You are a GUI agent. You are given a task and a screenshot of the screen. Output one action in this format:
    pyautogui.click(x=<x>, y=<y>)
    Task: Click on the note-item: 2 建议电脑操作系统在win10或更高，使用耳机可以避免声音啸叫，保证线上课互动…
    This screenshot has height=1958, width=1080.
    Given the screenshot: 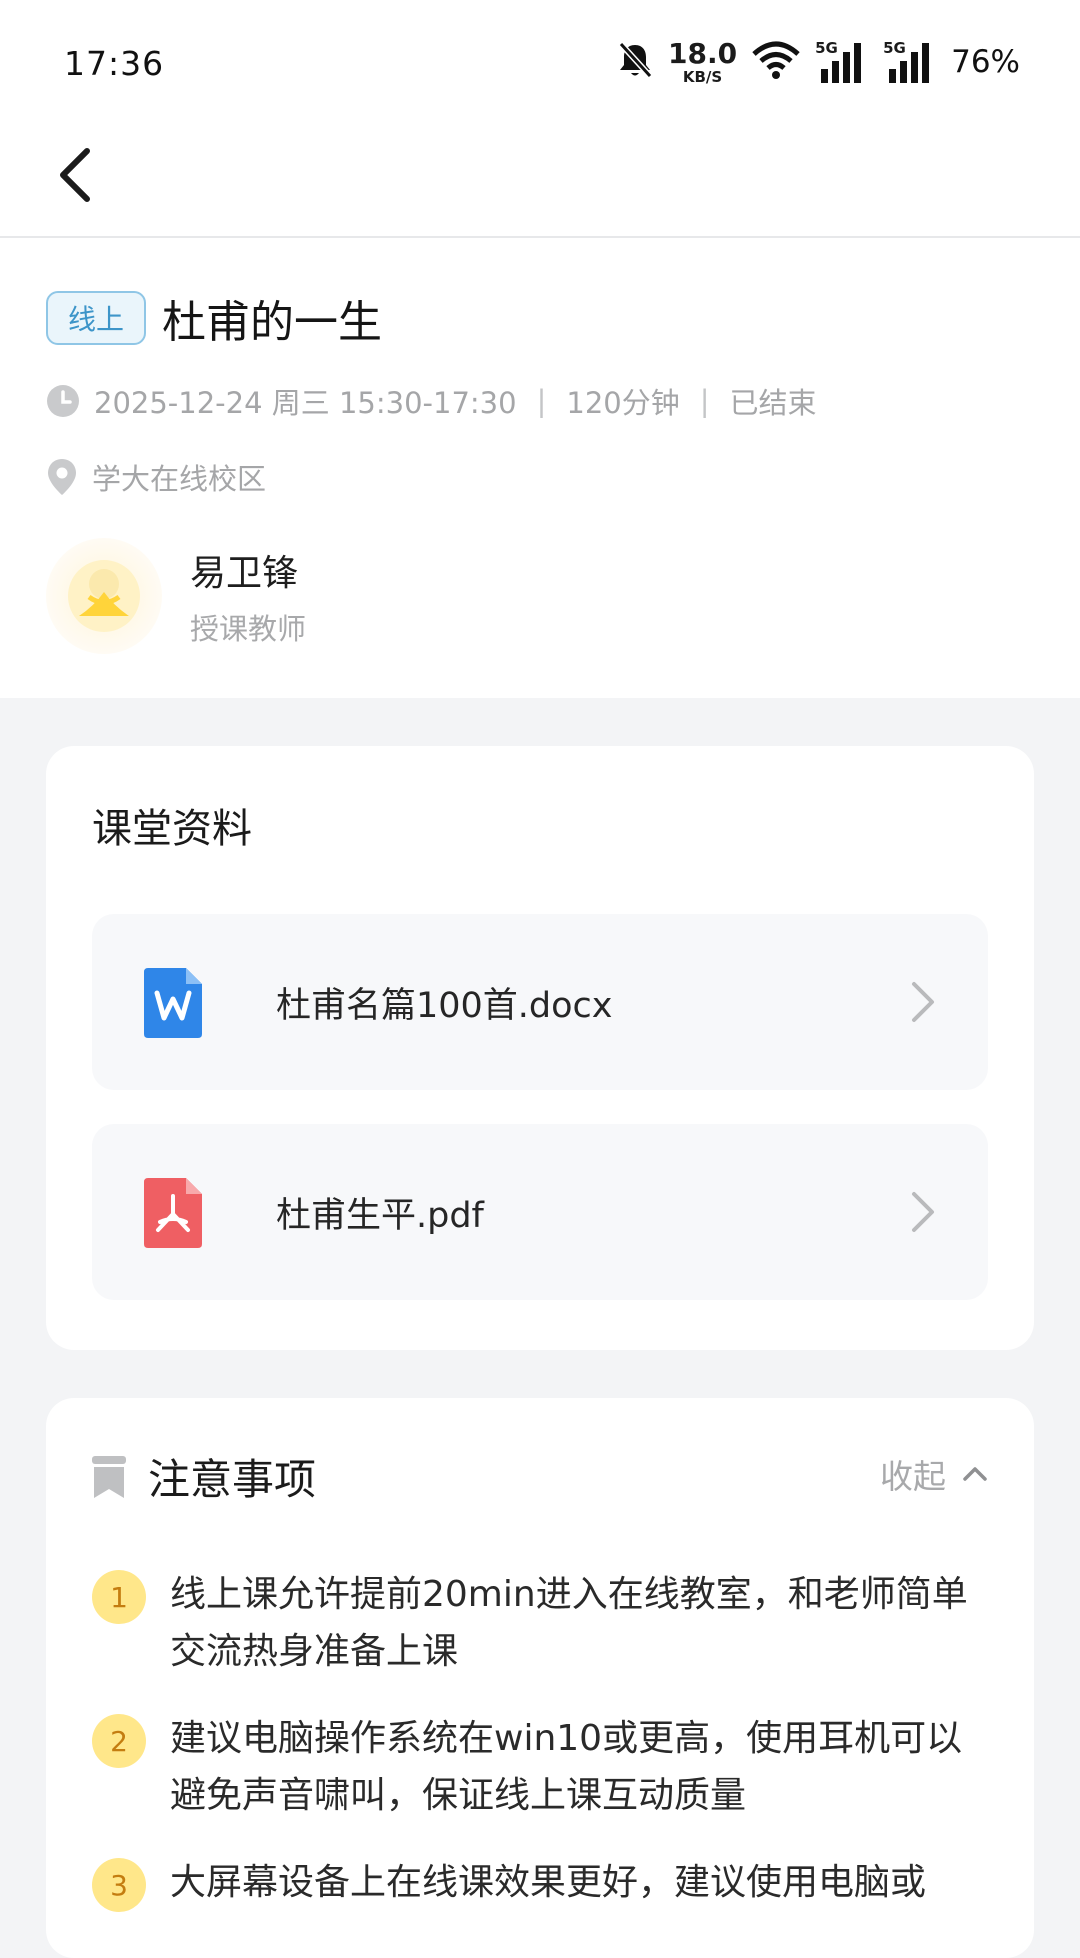 What is the action you would take?
    pyautogui.click(x=542, y=1767)
    